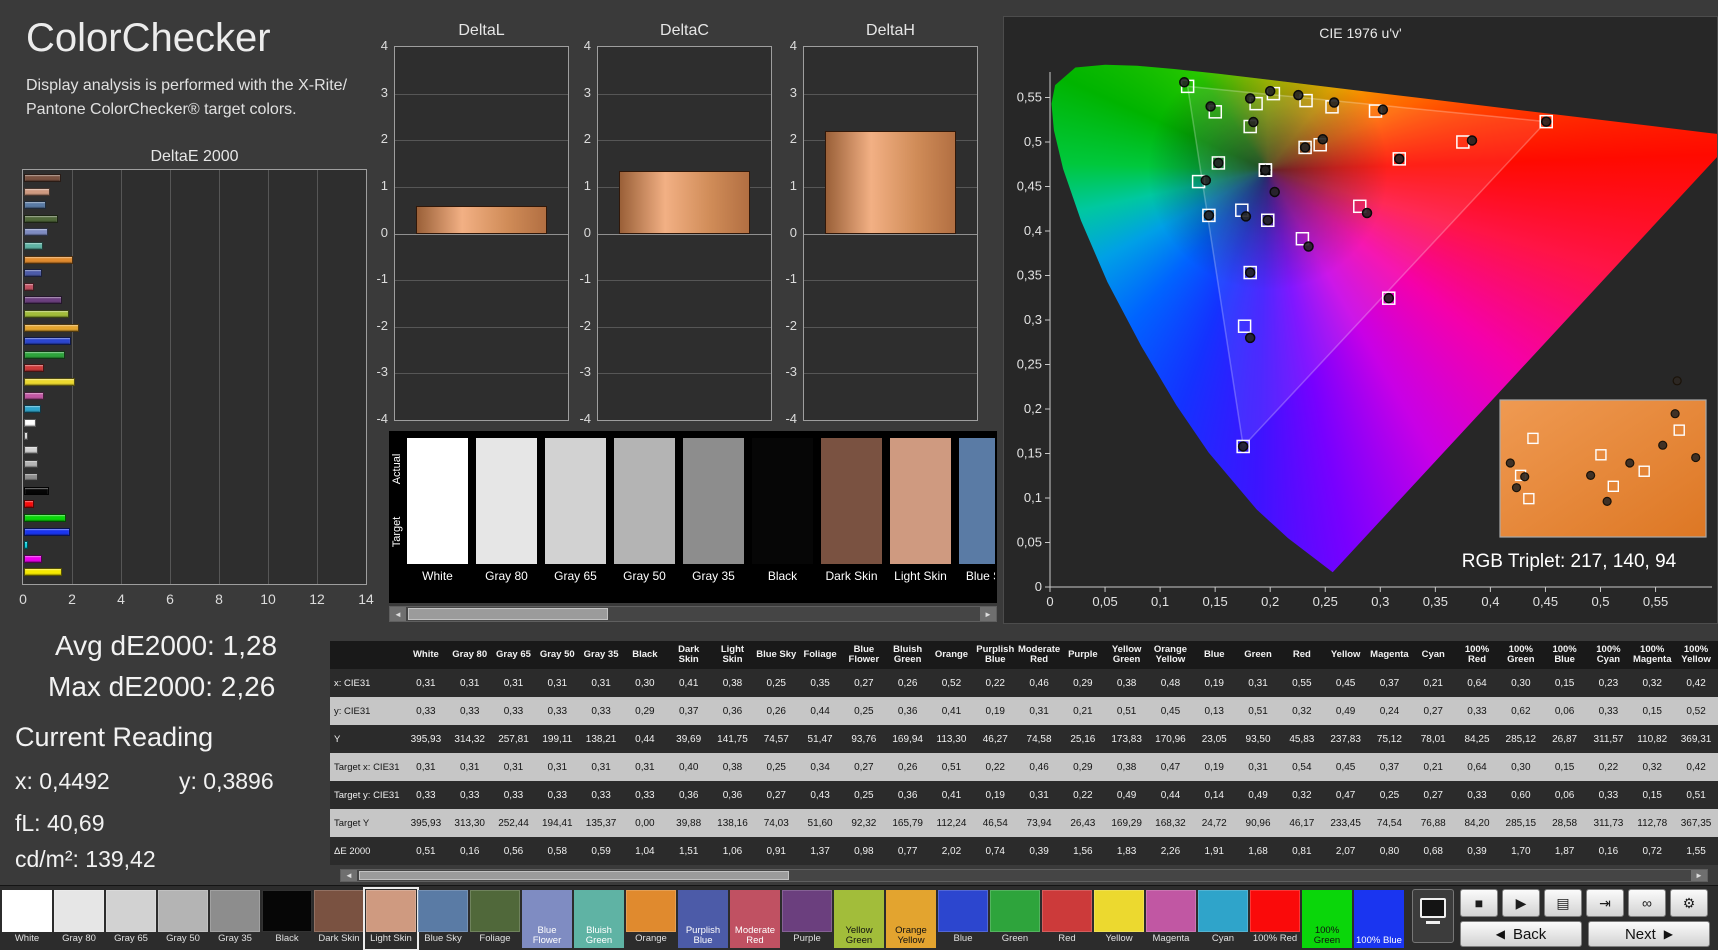  What do you see at coordinates (1302, 739) in the screenshot?
I see `table-cell: 45,83` at bounding box center [1302, 739].